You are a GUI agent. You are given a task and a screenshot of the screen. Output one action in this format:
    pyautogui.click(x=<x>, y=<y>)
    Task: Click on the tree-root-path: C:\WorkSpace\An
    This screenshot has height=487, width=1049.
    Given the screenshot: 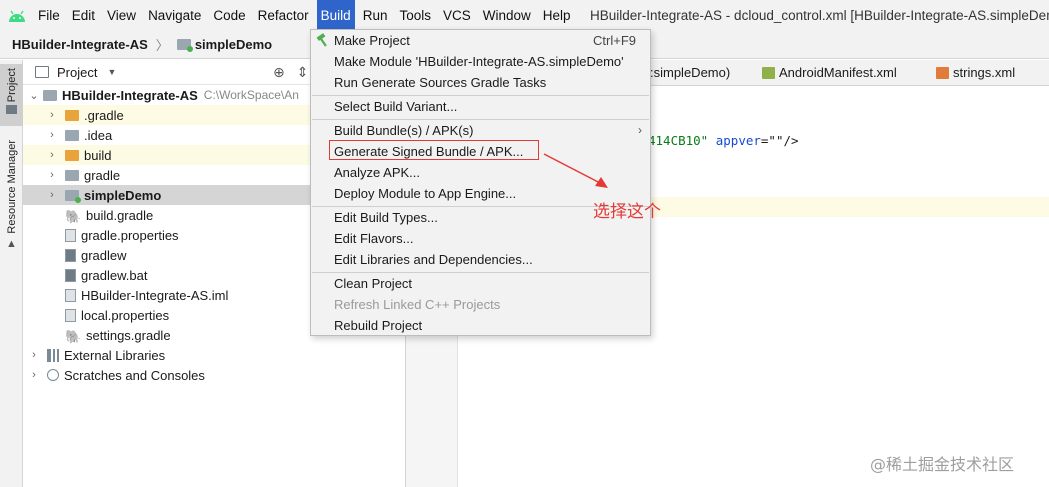 What is the action you would take?
    pyautogui.click(x=251, y=95)
    